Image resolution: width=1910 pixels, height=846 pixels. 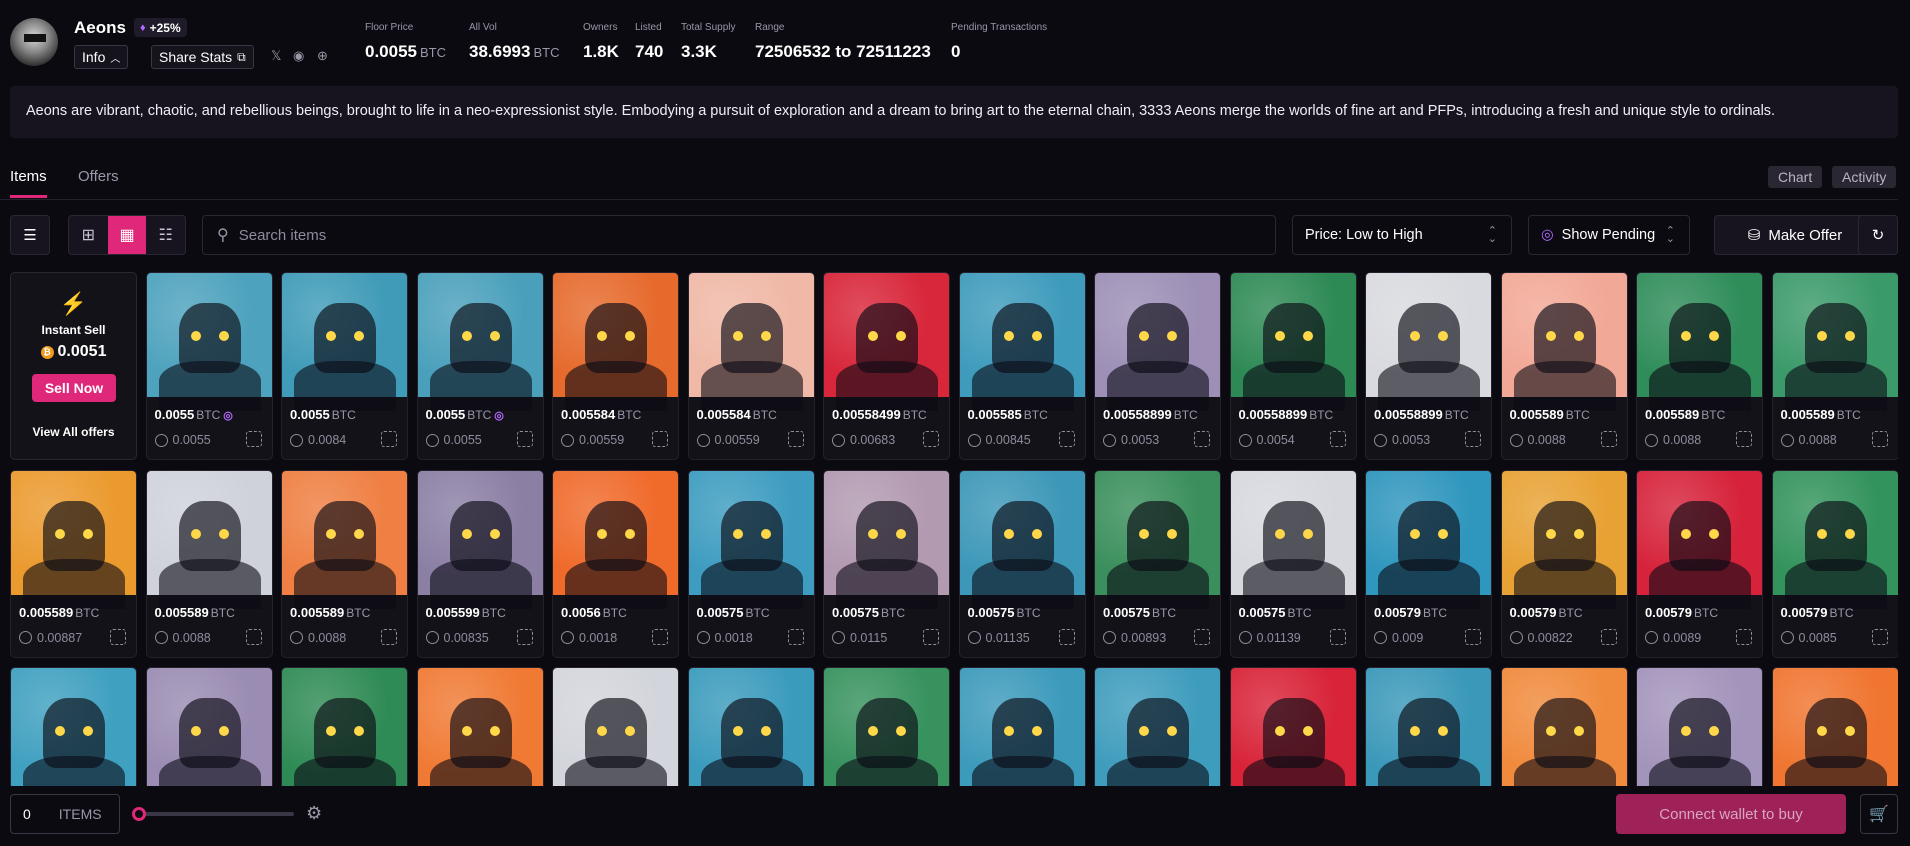 What do you see at coordinates (480, 563) in the screenshot?
I see `nft-card: 0.005599 BTC 0.00835` at bounding box center [480, 563].